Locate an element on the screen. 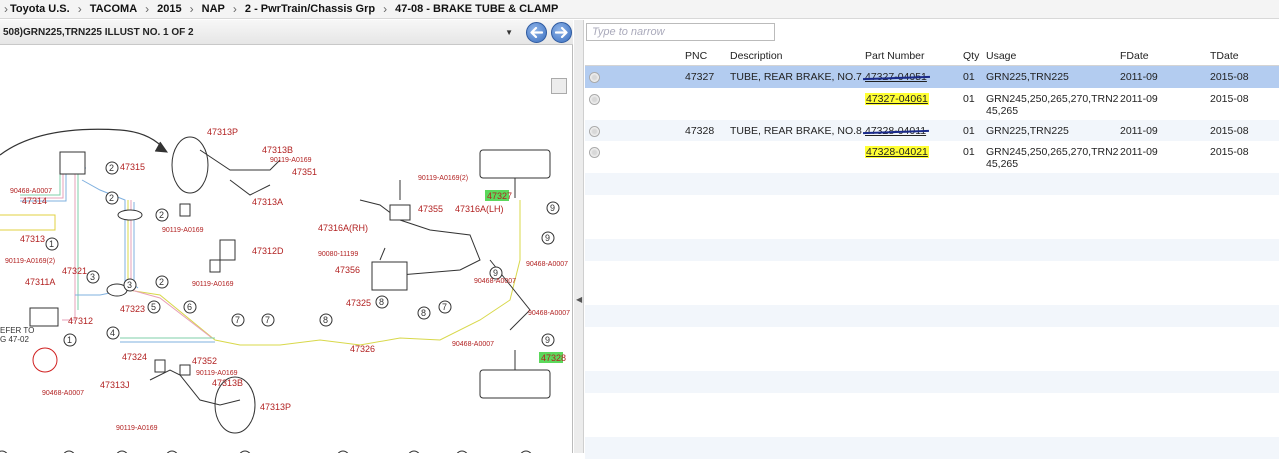 The image size is (1279, 459). callout-47316A-LH: 47316A(LH) is located at coordinates (479, 209).